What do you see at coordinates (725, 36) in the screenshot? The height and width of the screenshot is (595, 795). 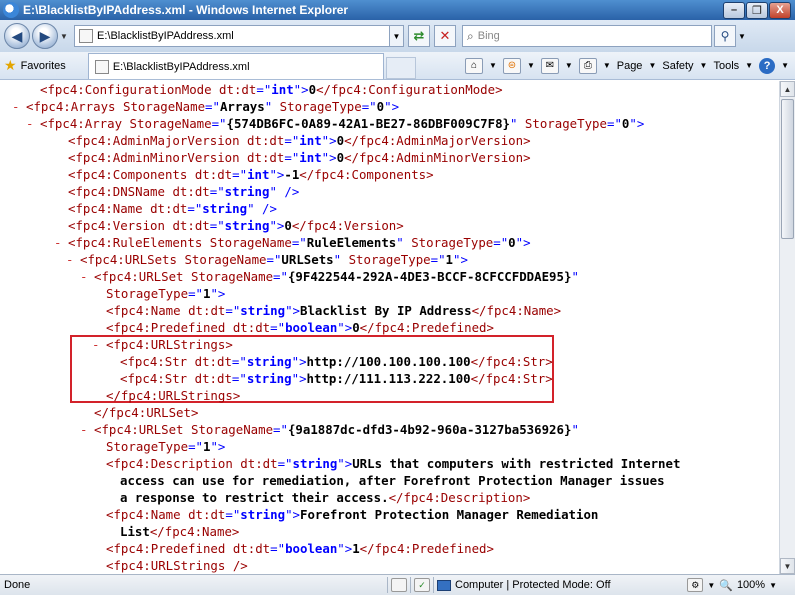 I see `search-button: ⚲` at bounding box center [725, 36].